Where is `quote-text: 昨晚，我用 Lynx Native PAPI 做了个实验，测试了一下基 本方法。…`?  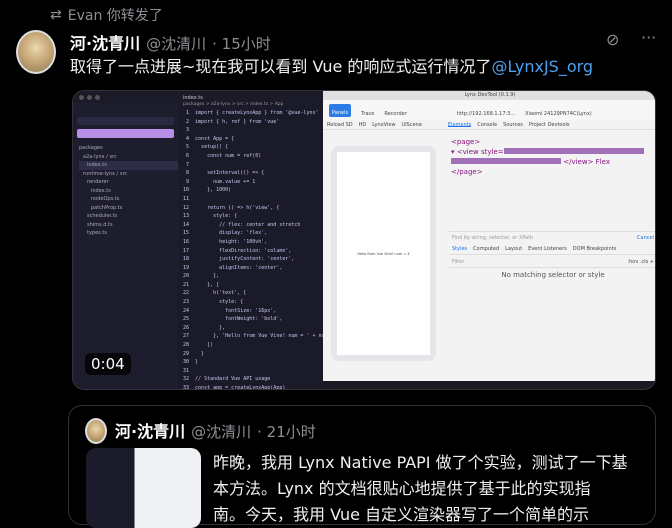 quote-text: 昨晚，我用 Lynx Native PAPI 做了个实验，测试了一下基 本方法。… is located at coordinates (420, 489).